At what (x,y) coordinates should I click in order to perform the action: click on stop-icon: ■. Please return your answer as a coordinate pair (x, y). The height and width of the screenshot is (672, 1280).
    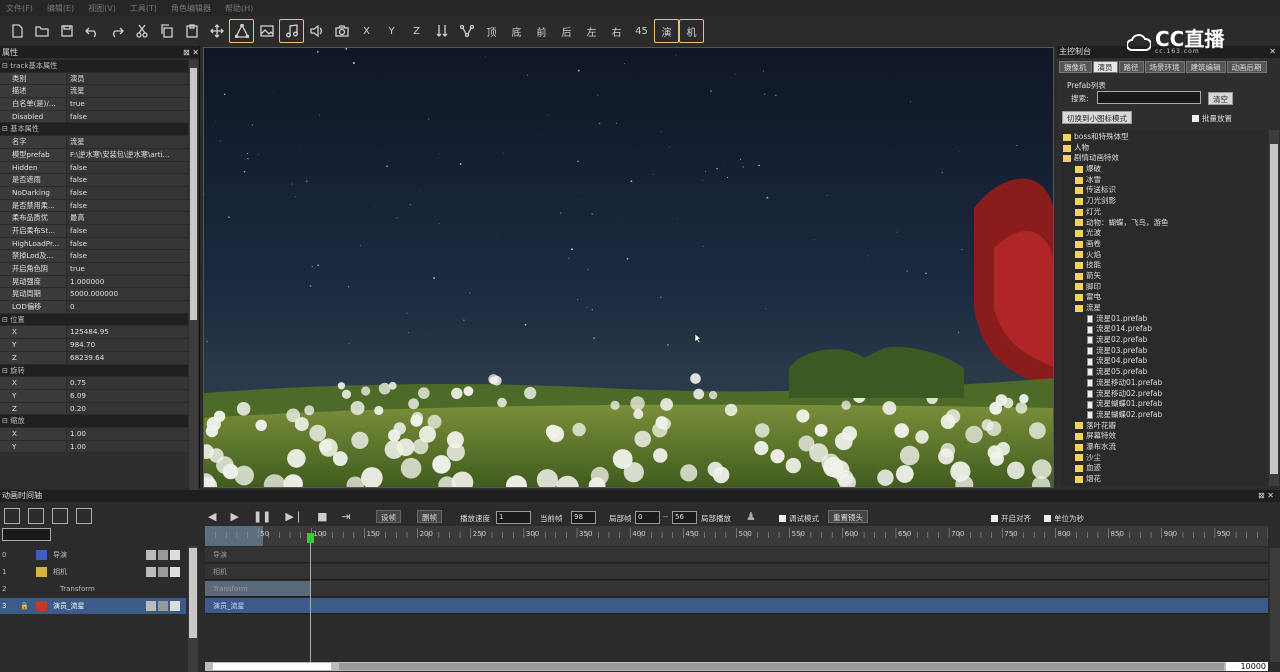
    Looking at the image, I should click on (322, 516).